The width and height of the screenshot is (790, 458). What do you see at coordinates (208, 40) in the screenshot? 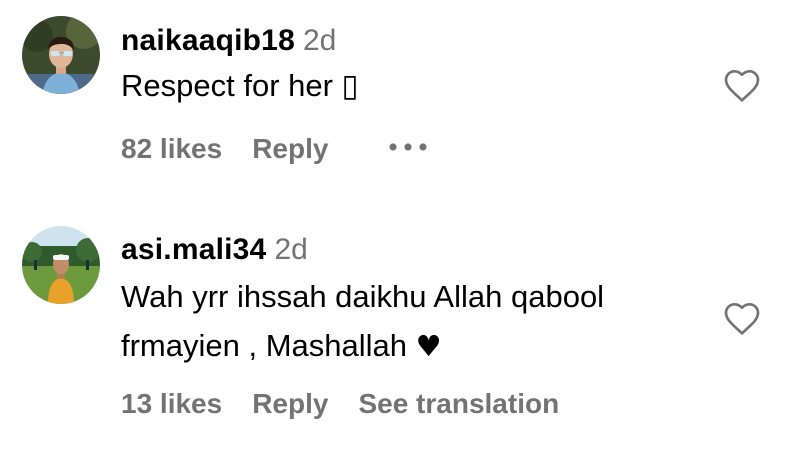
I see `username: naikaaqib18` at bounding box center [208, 40].